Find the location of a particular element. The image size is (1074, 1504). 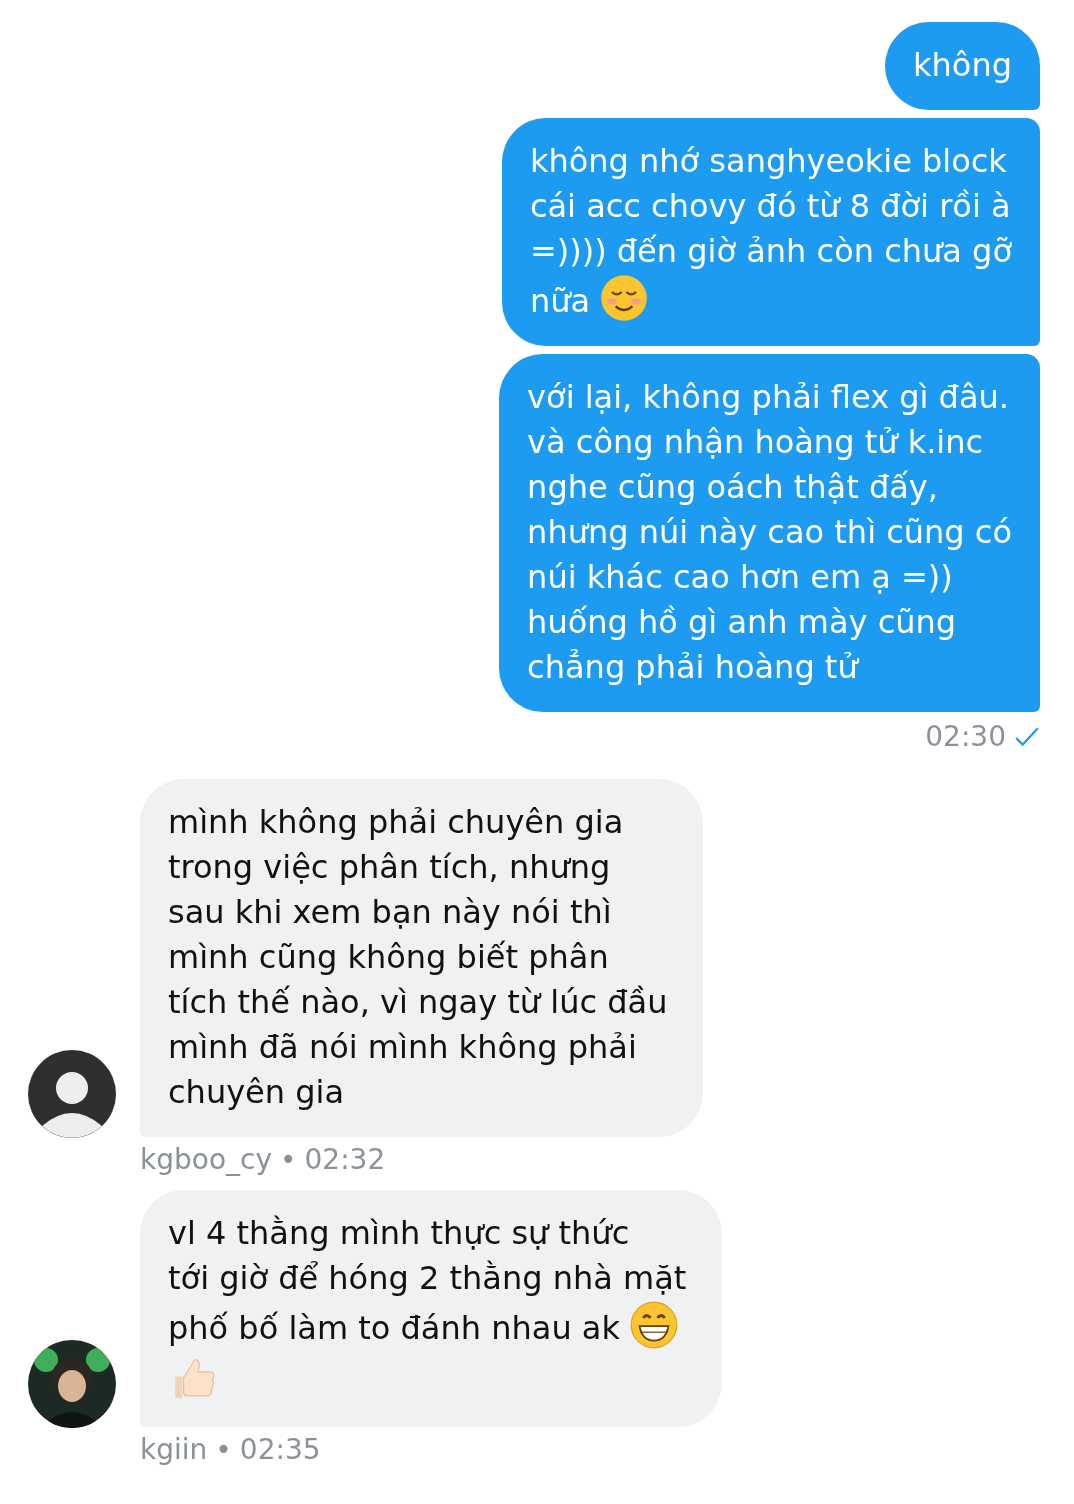

message-time: 02:32 is located at coordinates (345, 1159).